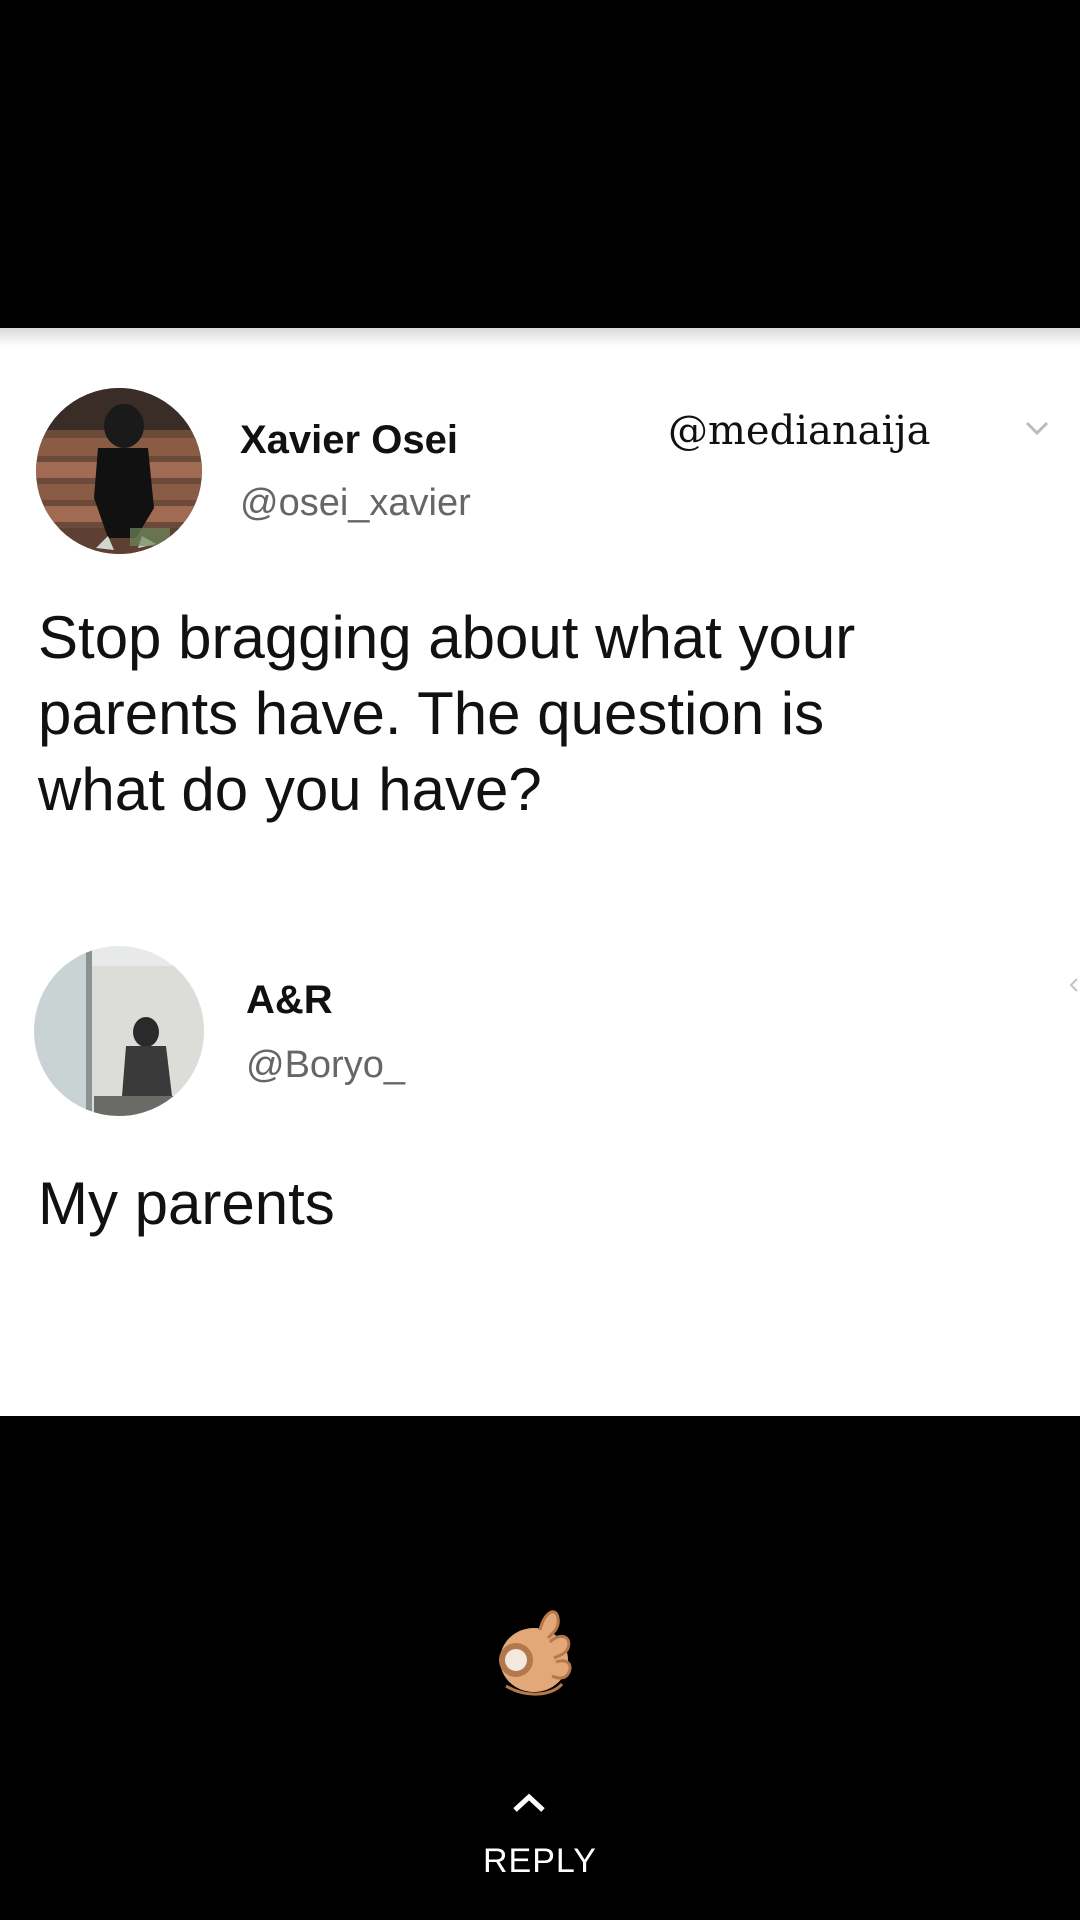  I want to click on author-name: Xavier Osei, so click(349, 440).